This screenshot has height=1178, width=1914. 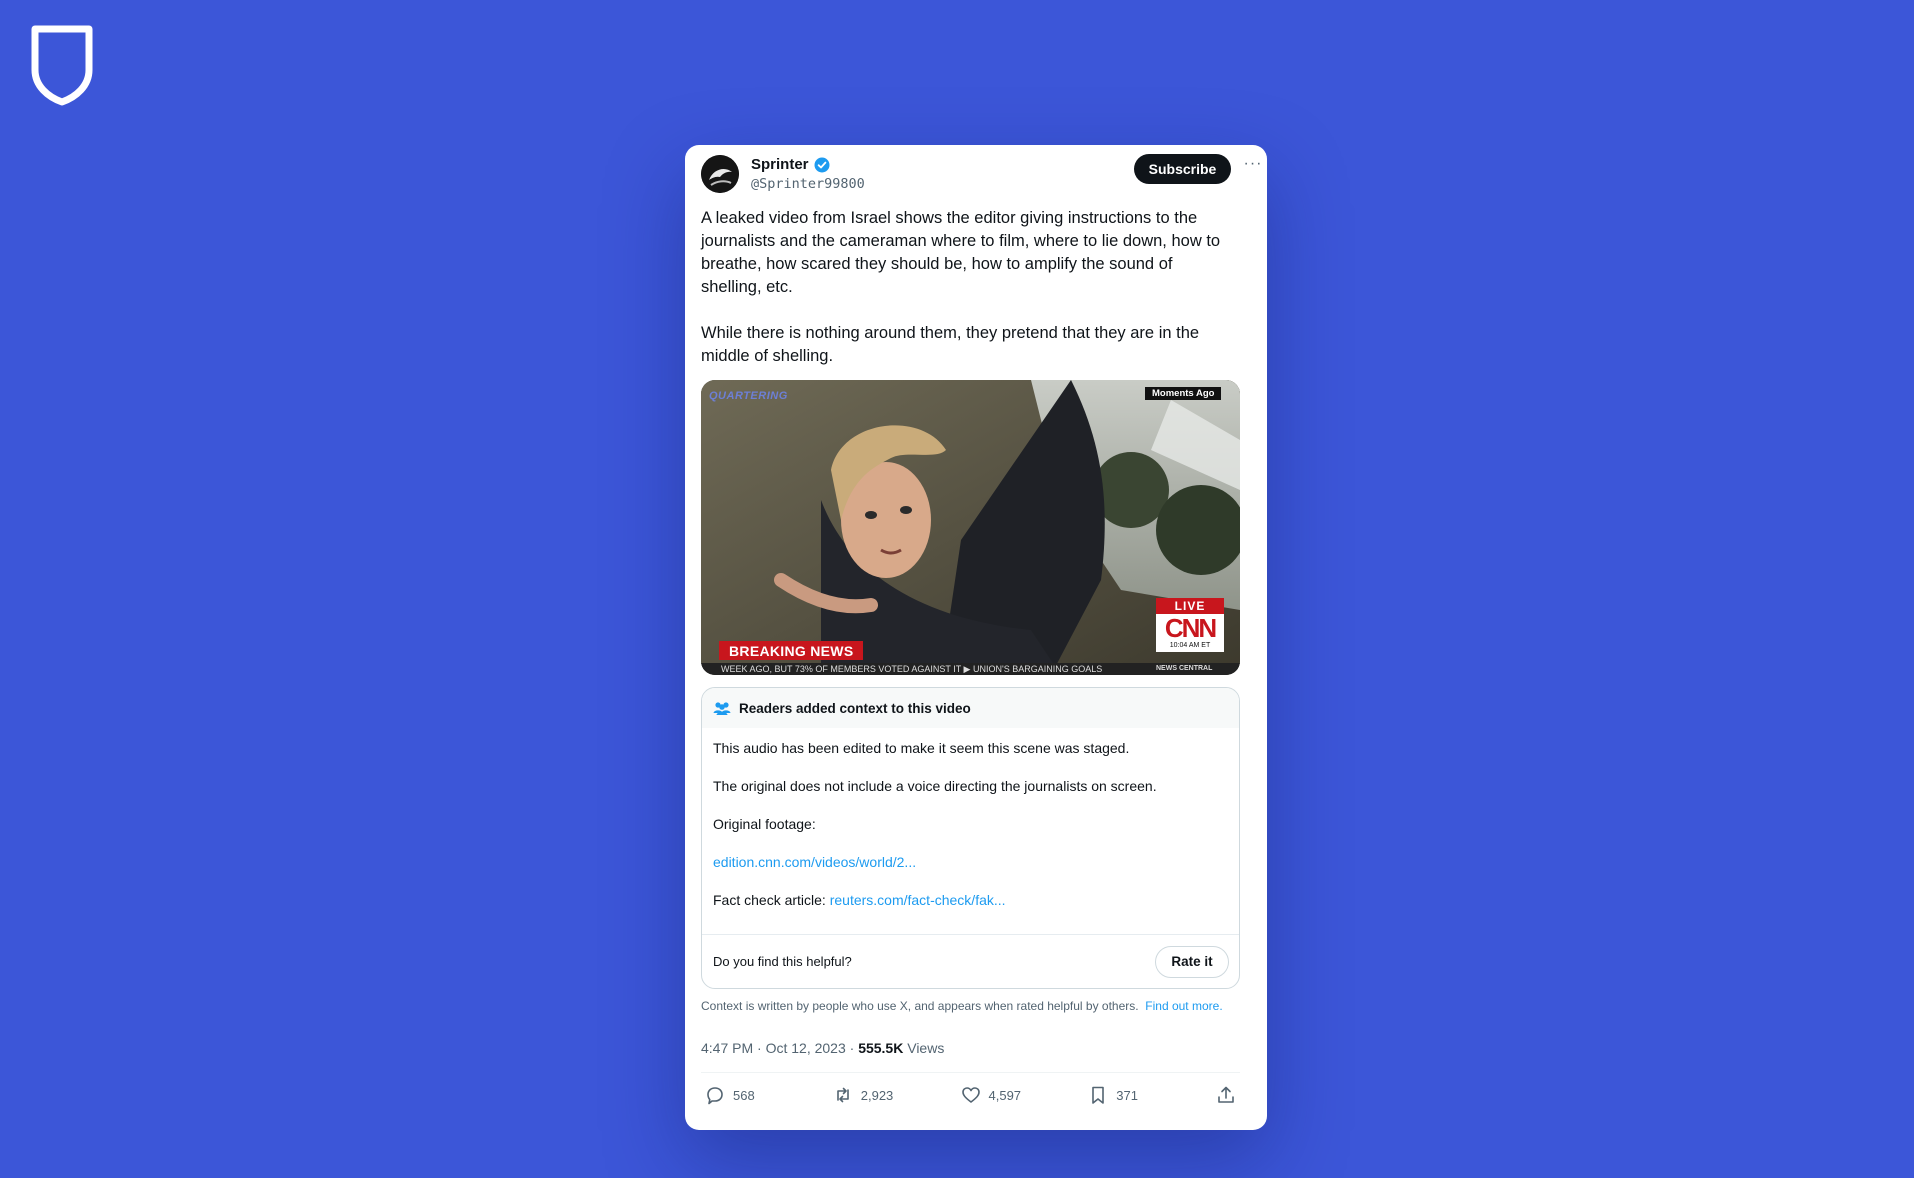 I want to click on author-name-row: Sprinter, so click(x=808, y=164).